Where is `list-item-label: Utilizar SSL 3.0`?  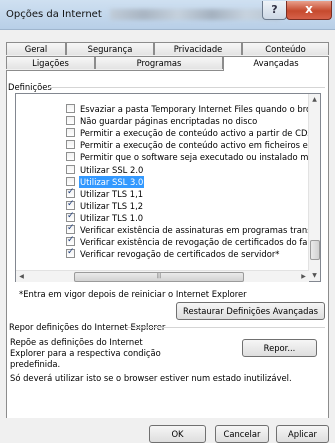 list-item-label: Utilizar SSL 3.0 is located at coordinates (112, 181).